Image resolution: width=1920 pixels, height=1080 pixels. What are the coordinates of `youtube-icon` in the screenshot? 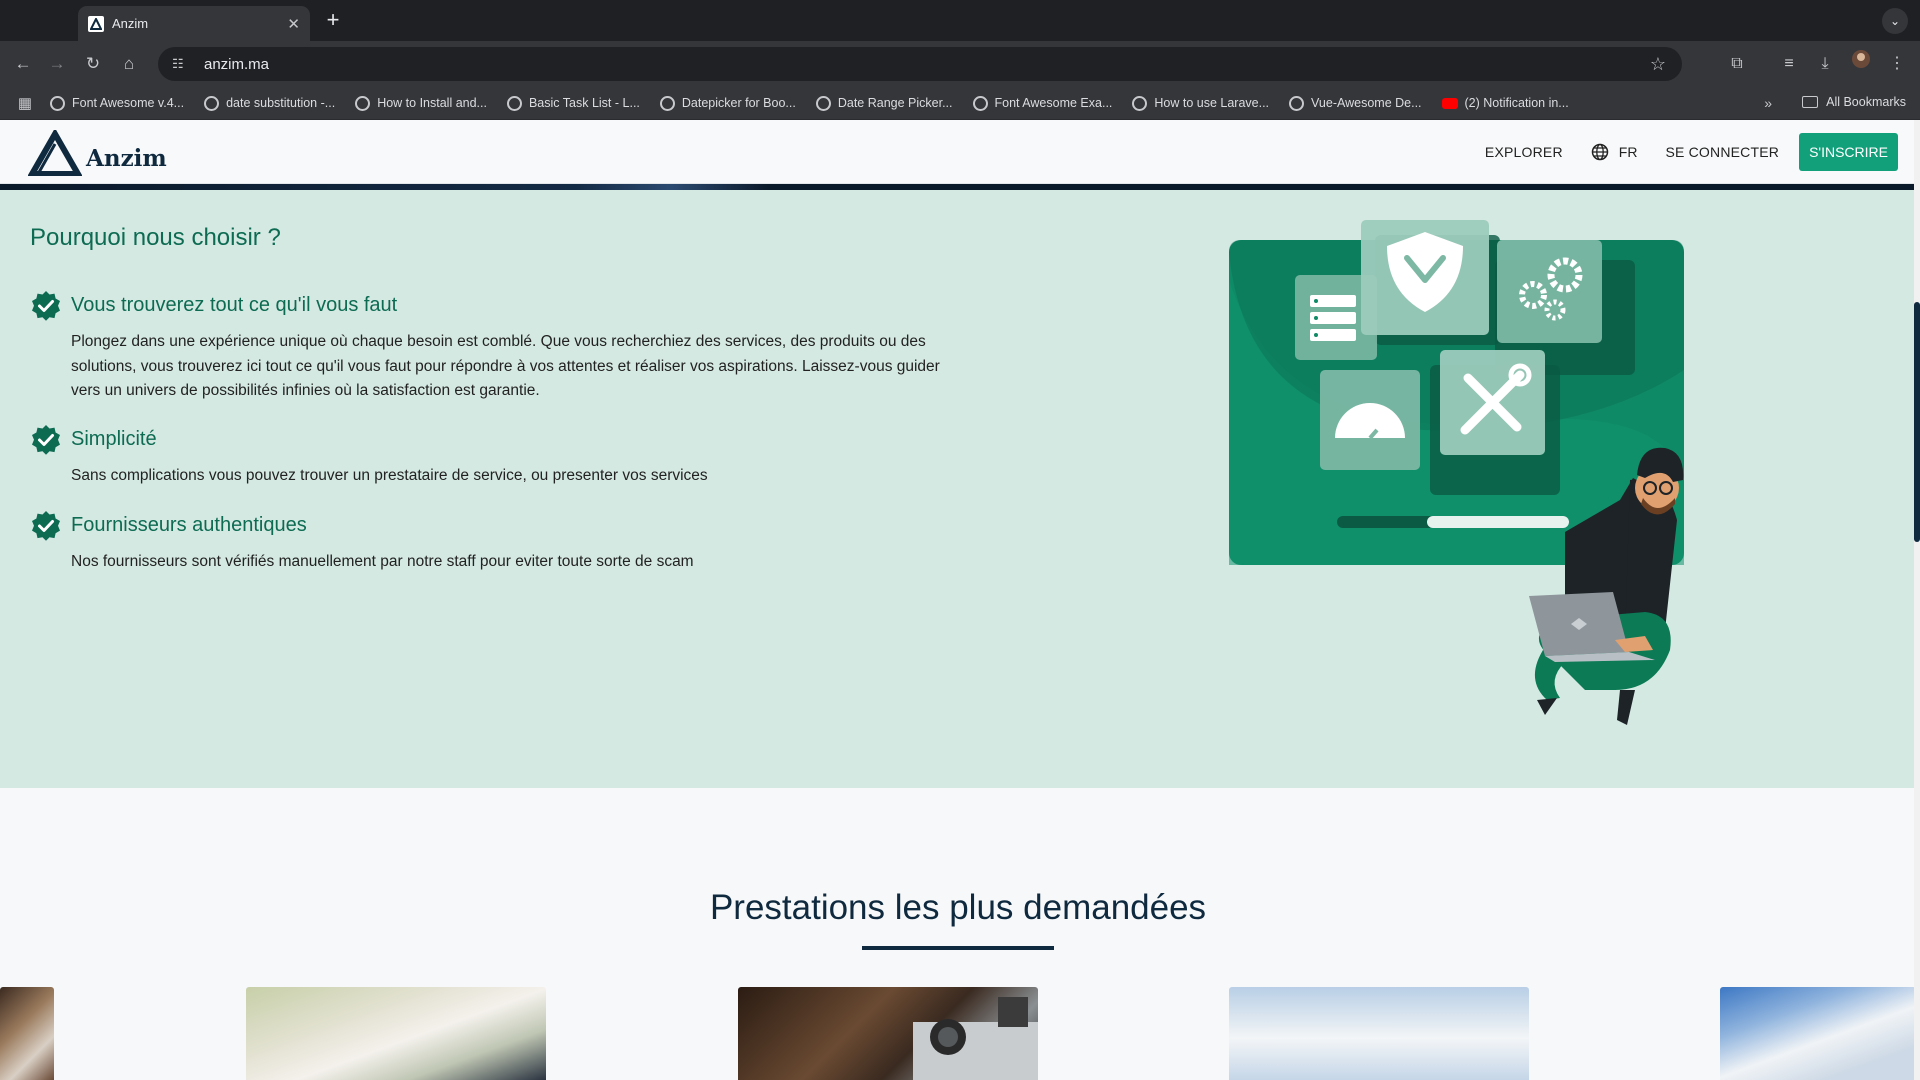 It's located at (1449, 103).